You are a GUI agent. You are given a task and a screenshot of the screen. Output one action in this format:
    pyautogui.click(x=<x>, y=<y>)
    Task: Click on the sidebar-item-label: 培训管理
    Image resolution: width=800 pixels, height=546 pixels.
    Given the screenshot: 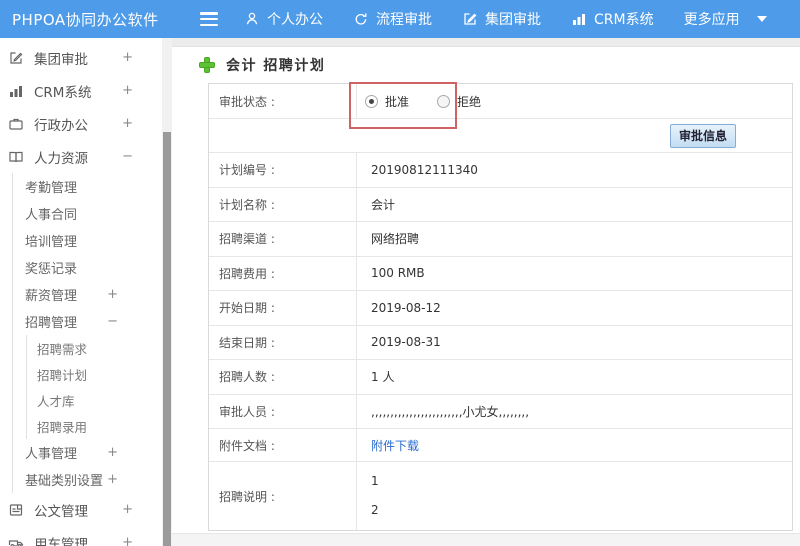 What is the action you would take?
    pyautogui.click(x=51, y=242)
    